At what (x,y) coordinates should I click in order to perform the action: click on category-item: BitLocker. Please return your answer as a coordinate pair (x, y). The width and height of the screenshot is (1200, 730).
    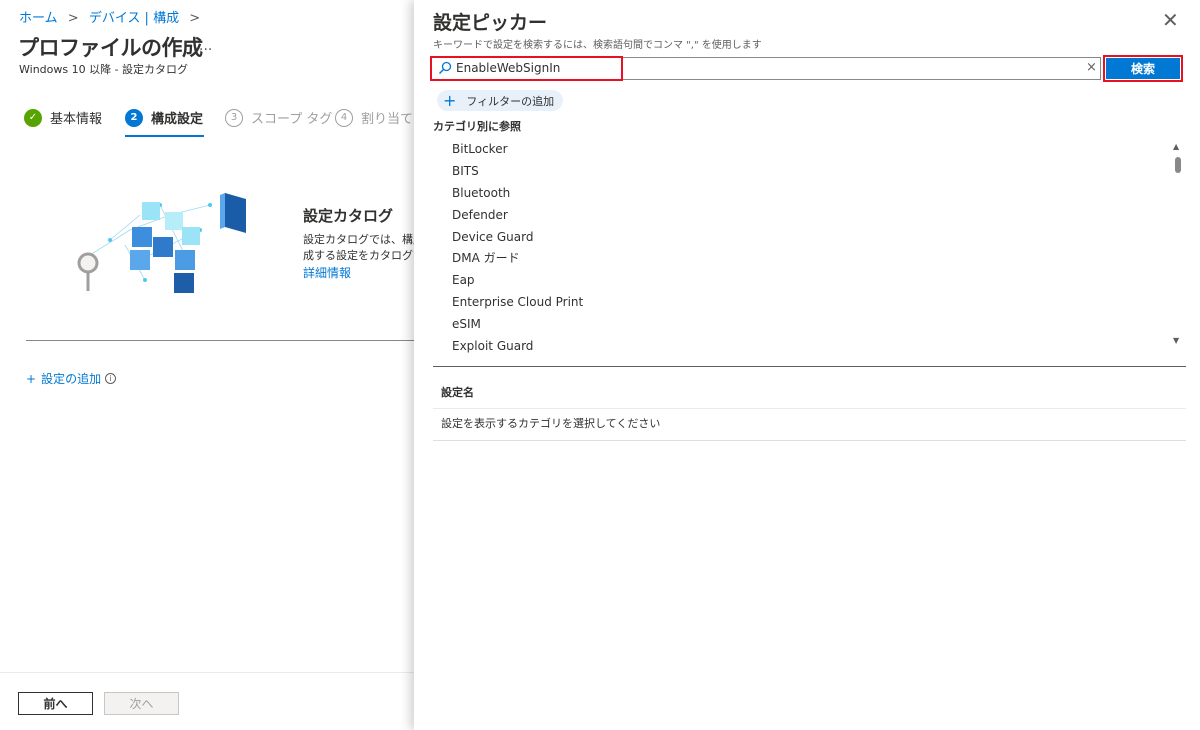
    Looking at the image, I should click on (802, 149).